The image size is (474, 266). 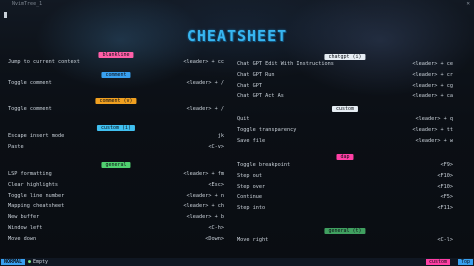 What do you see at coordinates (345, 187) in the screenshot?
I see `cheatsheet-row: Step over <F10>` at bounding box center [345, 187].